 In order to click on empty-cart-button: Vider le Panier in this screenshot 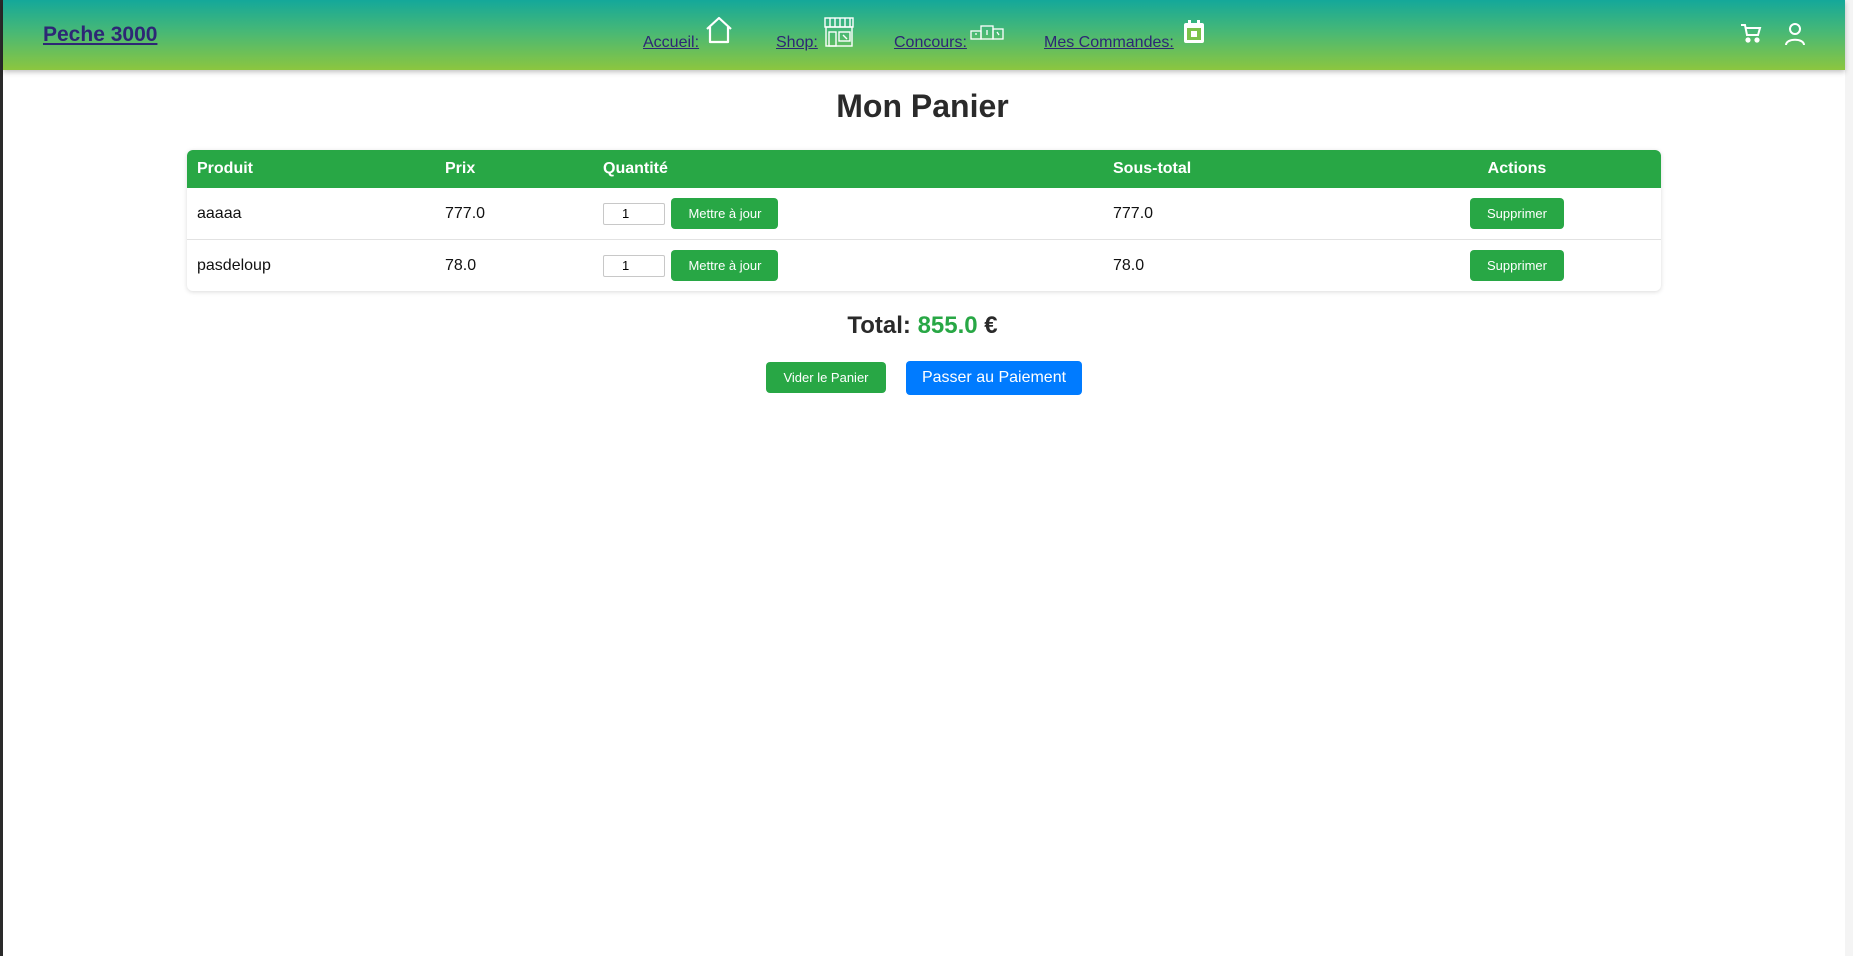, I will do `click(826, 377)`.